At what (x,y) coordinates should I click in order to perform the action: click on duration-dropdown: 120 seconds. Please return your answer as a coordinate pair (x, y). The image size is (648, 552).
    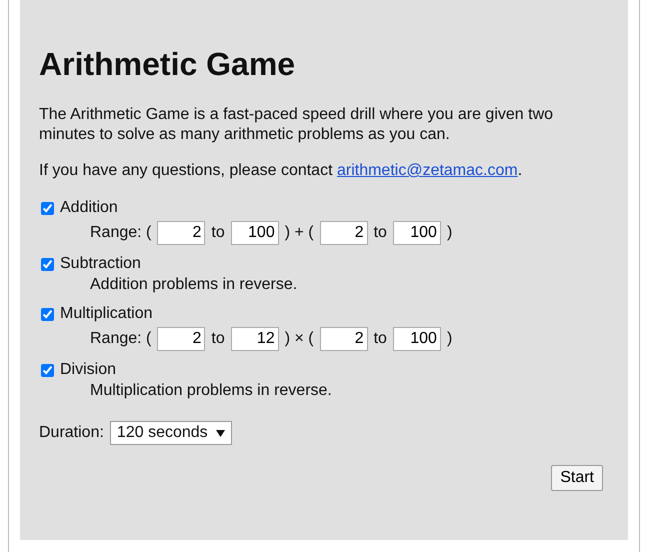
    Looking at the image, I should click on (171, 433).